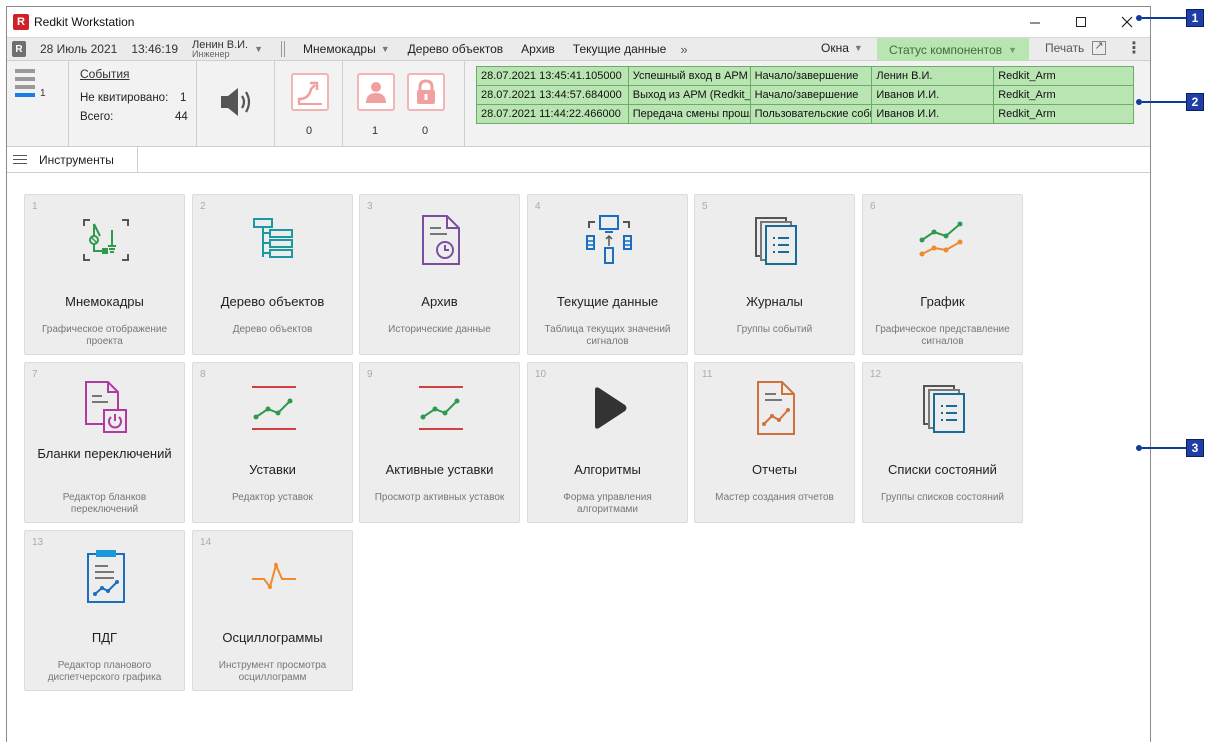 This screenshot has height=742, width=1208. I want to click on current-data-icon, so click(608, 240).